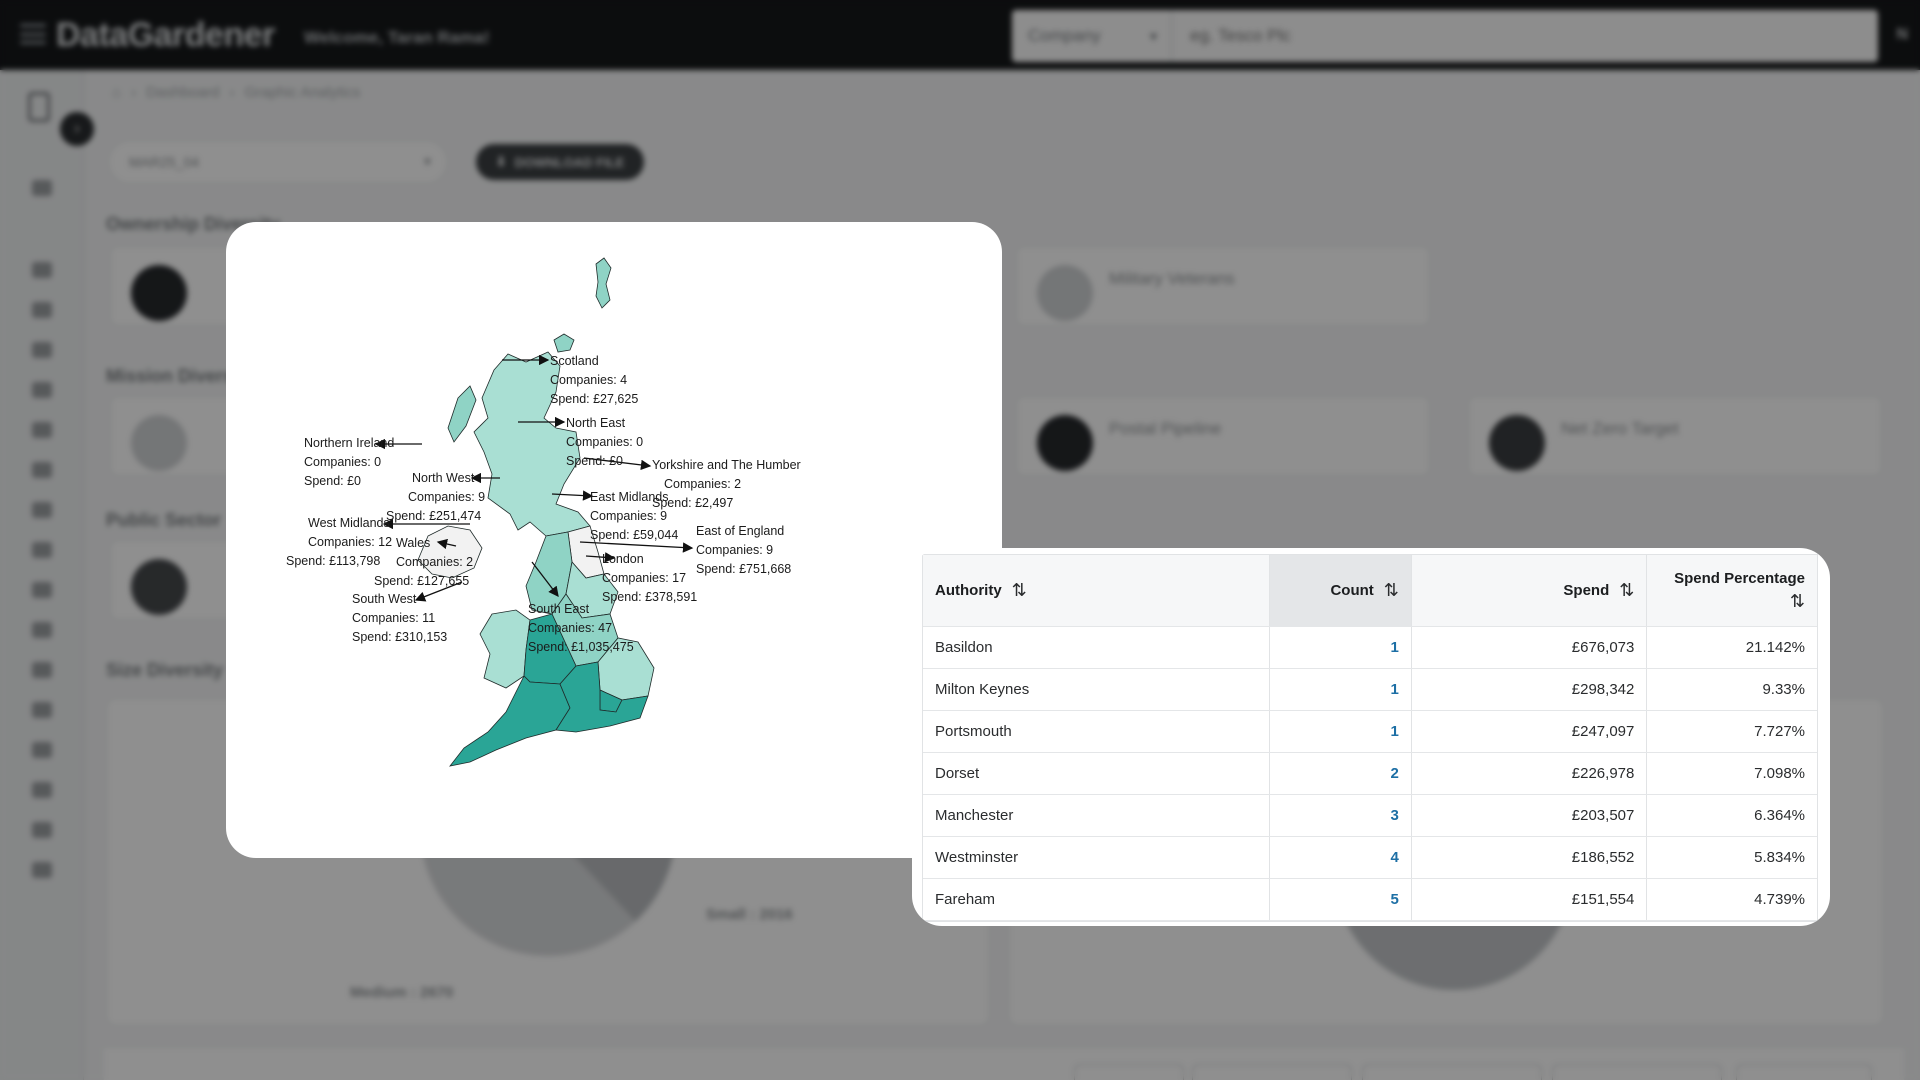  What do you see at coordinates (1370, 732) in the screenshot?
I see `table-row: Portsmouth 1 £247,097 7.727%` at bounding box center [1370, 732].